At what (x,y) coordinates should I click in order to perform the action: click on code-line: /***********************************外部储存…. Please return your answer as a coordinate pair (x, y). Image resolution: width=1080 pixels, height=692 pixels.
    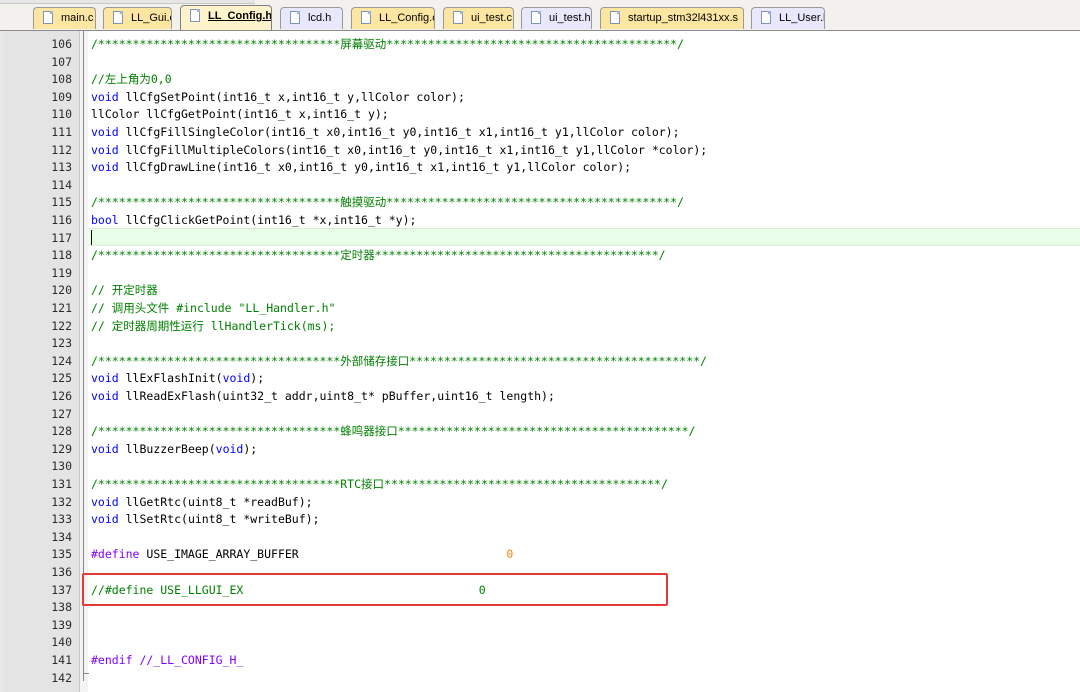
    Looking at the image, I should click on (399, 362).